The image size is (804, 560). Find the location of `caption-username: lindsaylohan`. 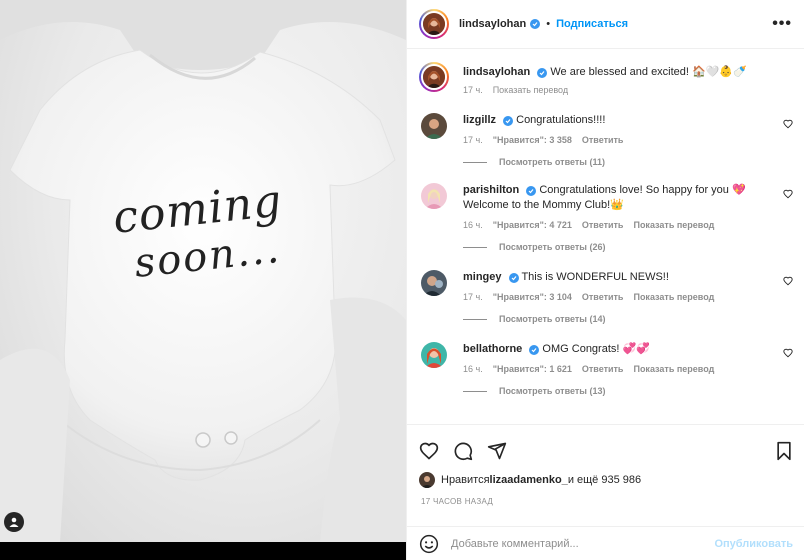

caption-username: lindsaylohan is located at coordinates (496, 72).